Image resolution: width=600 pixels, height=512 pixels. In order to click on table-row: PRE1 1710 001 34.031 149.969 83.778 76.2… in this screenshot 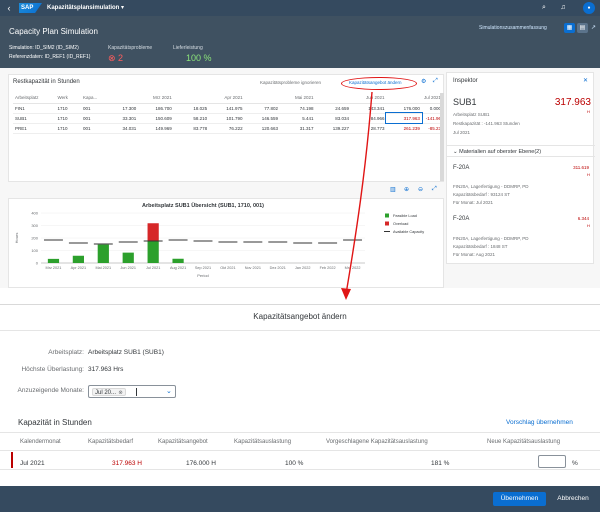, I will do `click(228, 128)`.